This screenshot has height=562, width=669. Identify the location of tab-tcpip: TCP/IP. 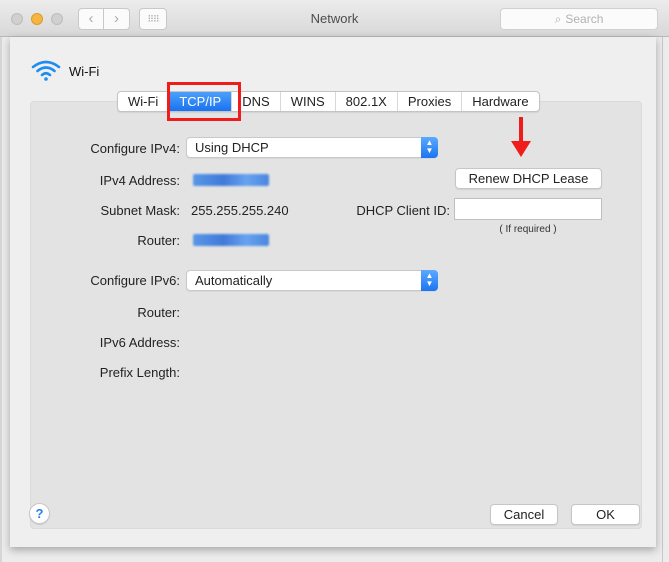
(200, 101).